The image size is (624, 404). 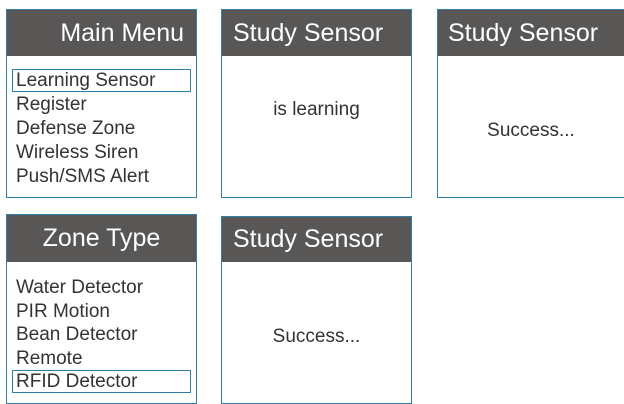 I want to click on zone-item-rfid-detector: RFID Detector, so click(x=101, y=381).